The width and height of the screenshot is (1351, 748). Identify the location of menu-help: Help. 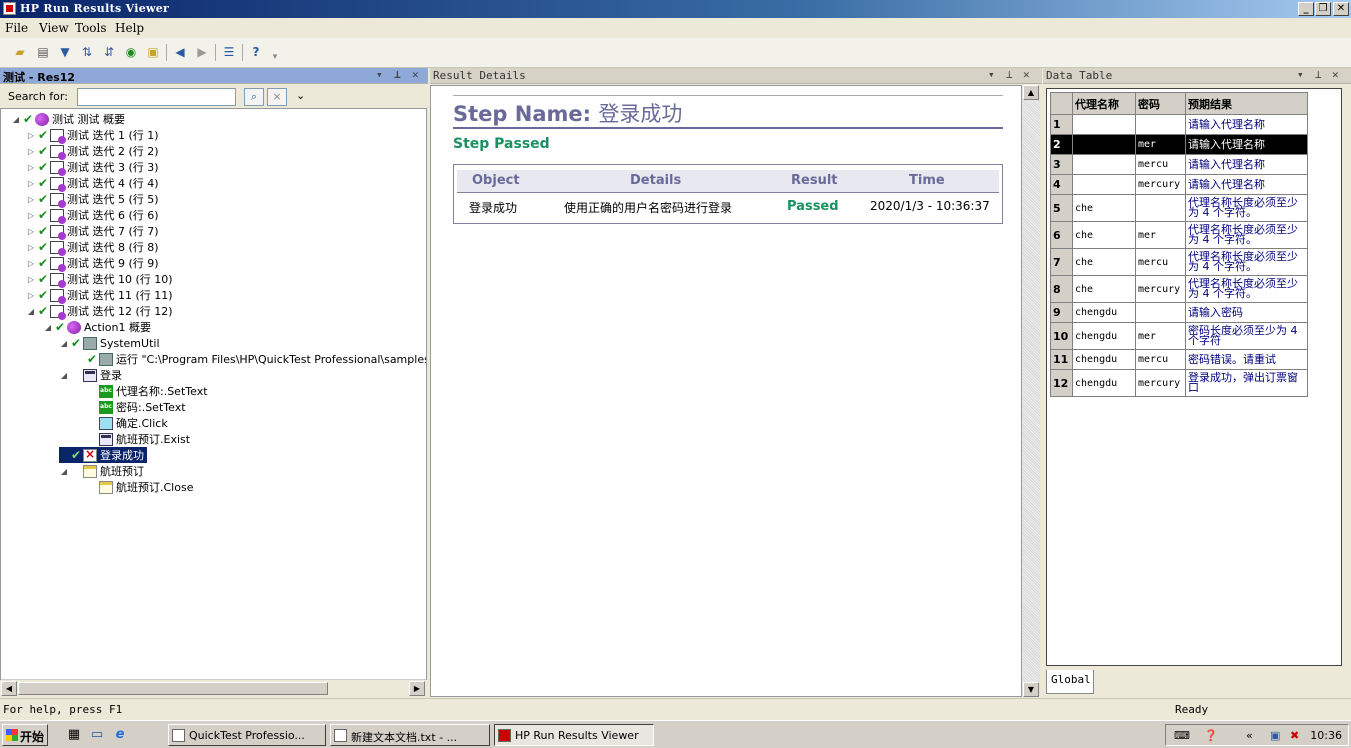
(129, 28).